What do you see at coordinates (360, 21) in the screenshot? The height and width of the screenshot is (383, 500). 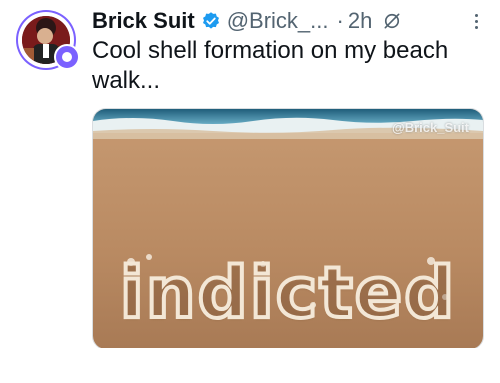 I see `timestamp: 2h` at bounding box center [360, 21].